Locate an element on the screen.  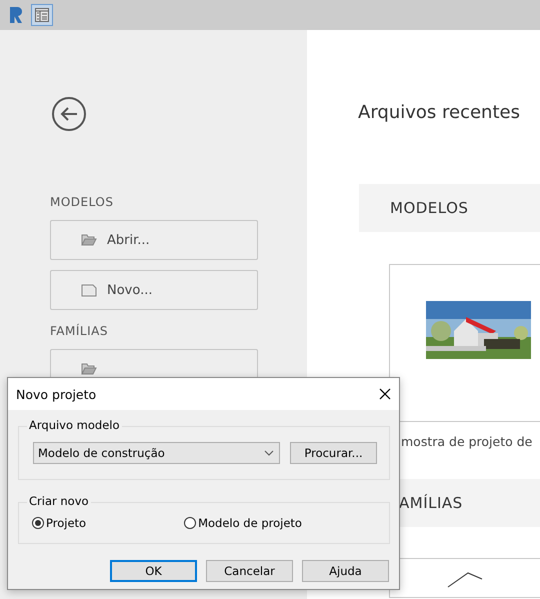
close-icon is located at coordinates (385, 394).